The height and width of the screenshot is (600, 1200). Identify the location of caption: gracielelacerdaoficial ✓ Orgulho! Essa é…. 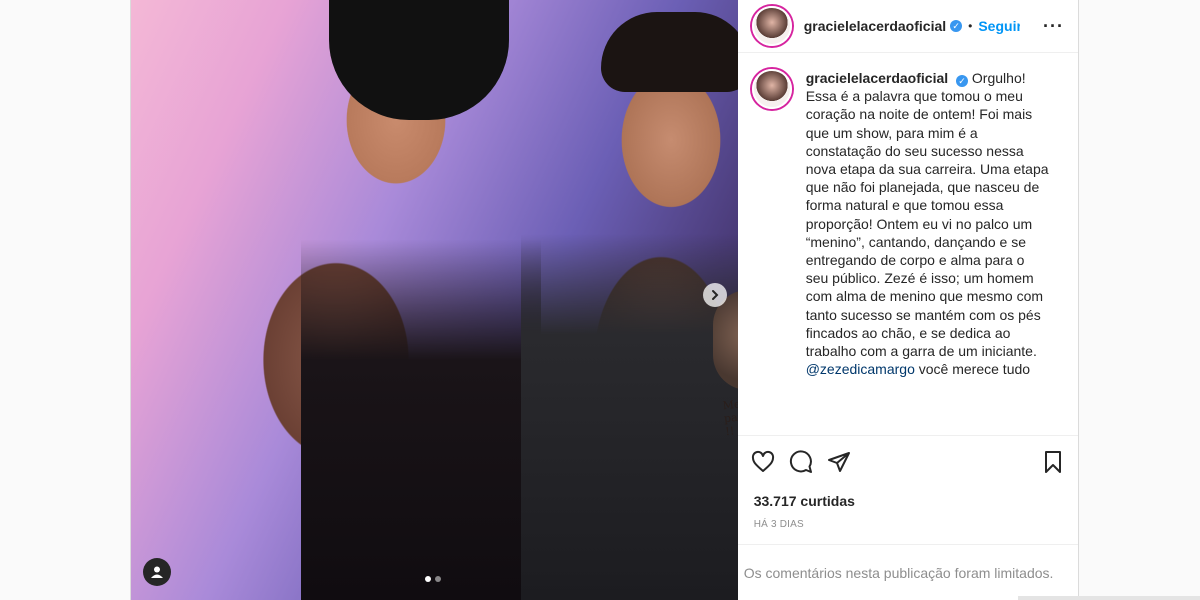
(928, 252).